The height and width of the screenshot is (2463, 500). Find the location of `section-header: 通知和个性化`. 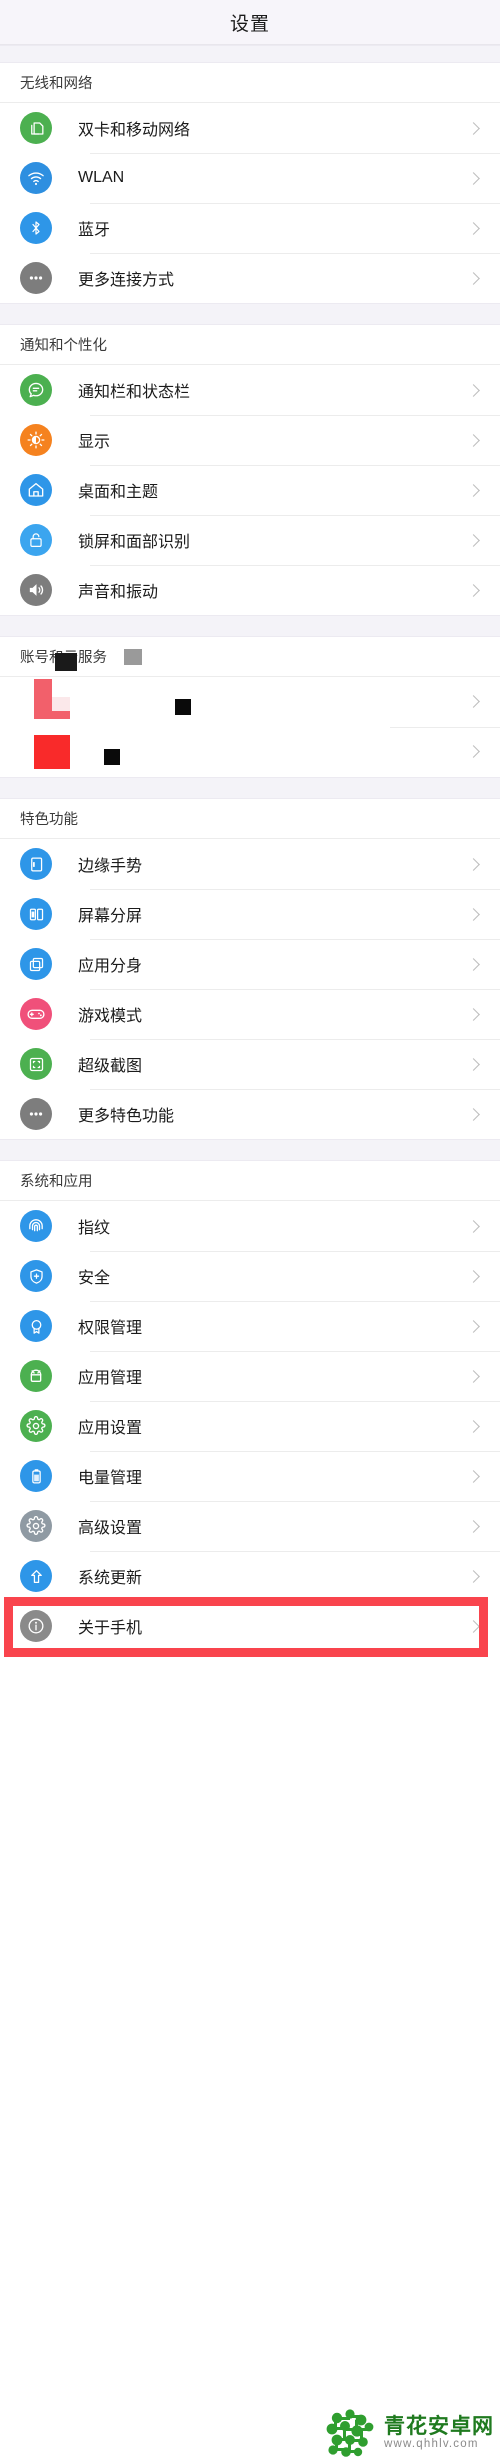

section-header: 通知和个性化 is located at coordinates (250, 345).